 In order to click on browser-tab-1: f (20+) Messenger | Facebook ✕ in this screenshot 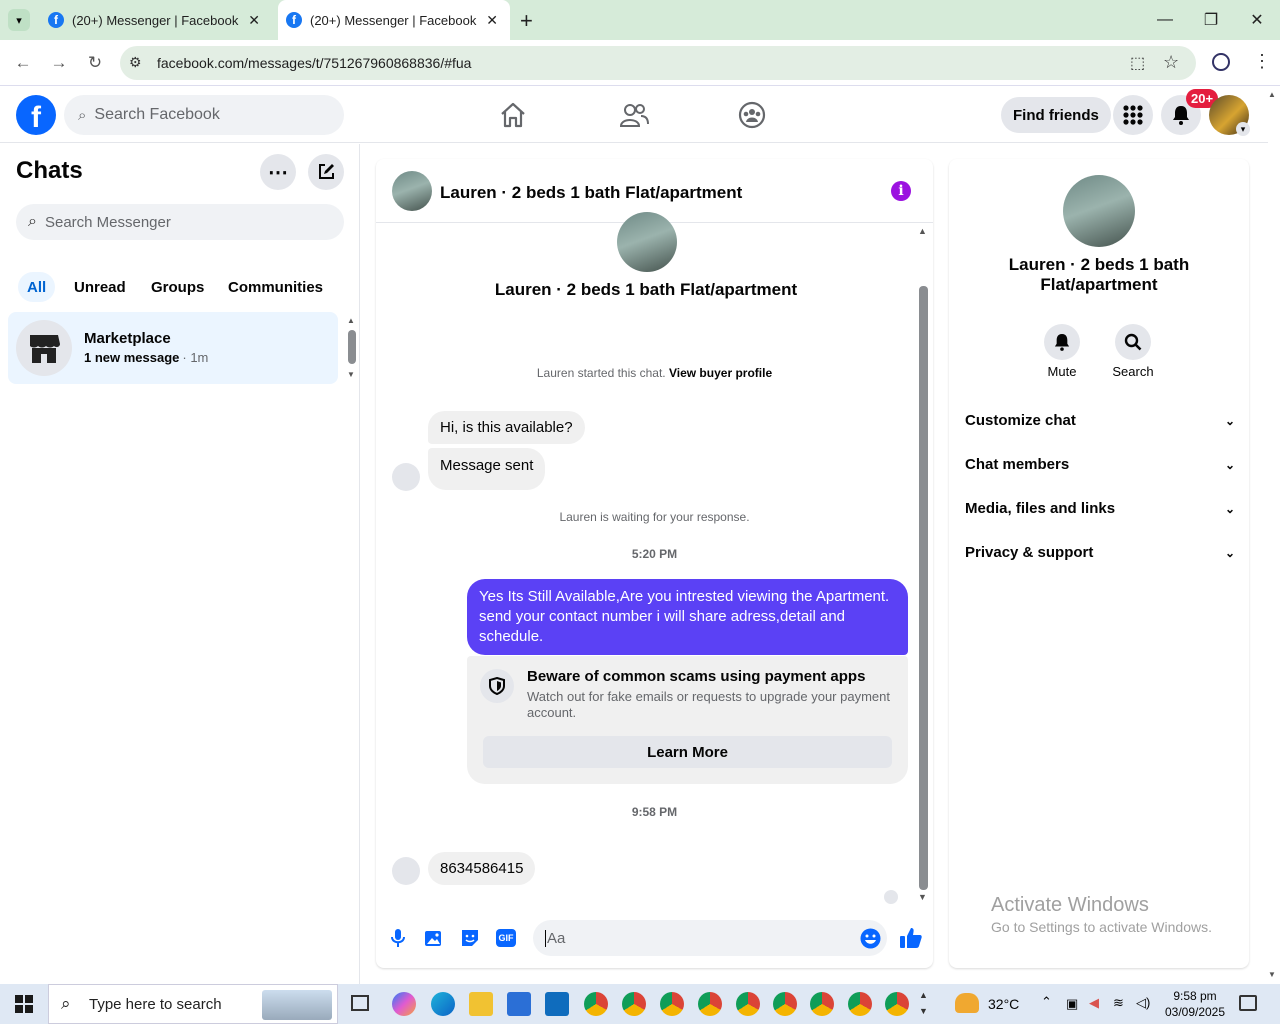, I will do `click(156, 20)`.